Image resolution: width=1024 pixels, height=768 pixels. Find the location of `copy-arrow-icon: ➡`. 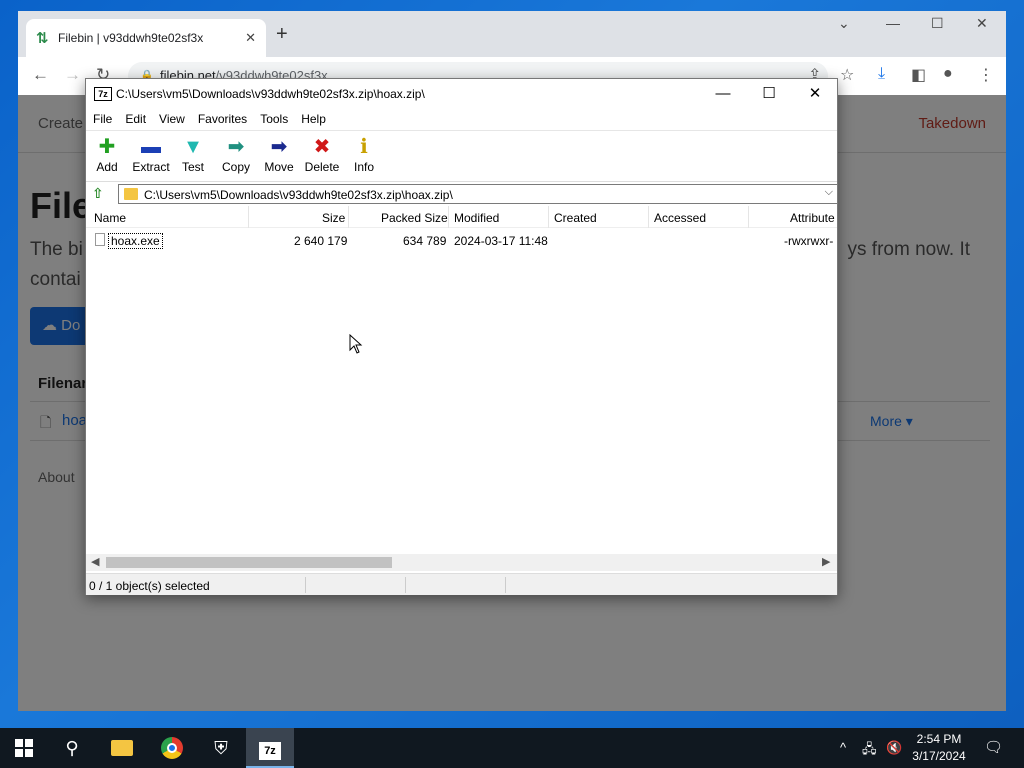

copy-arrow-icon: ➡ is located at coordinates (236, 147).